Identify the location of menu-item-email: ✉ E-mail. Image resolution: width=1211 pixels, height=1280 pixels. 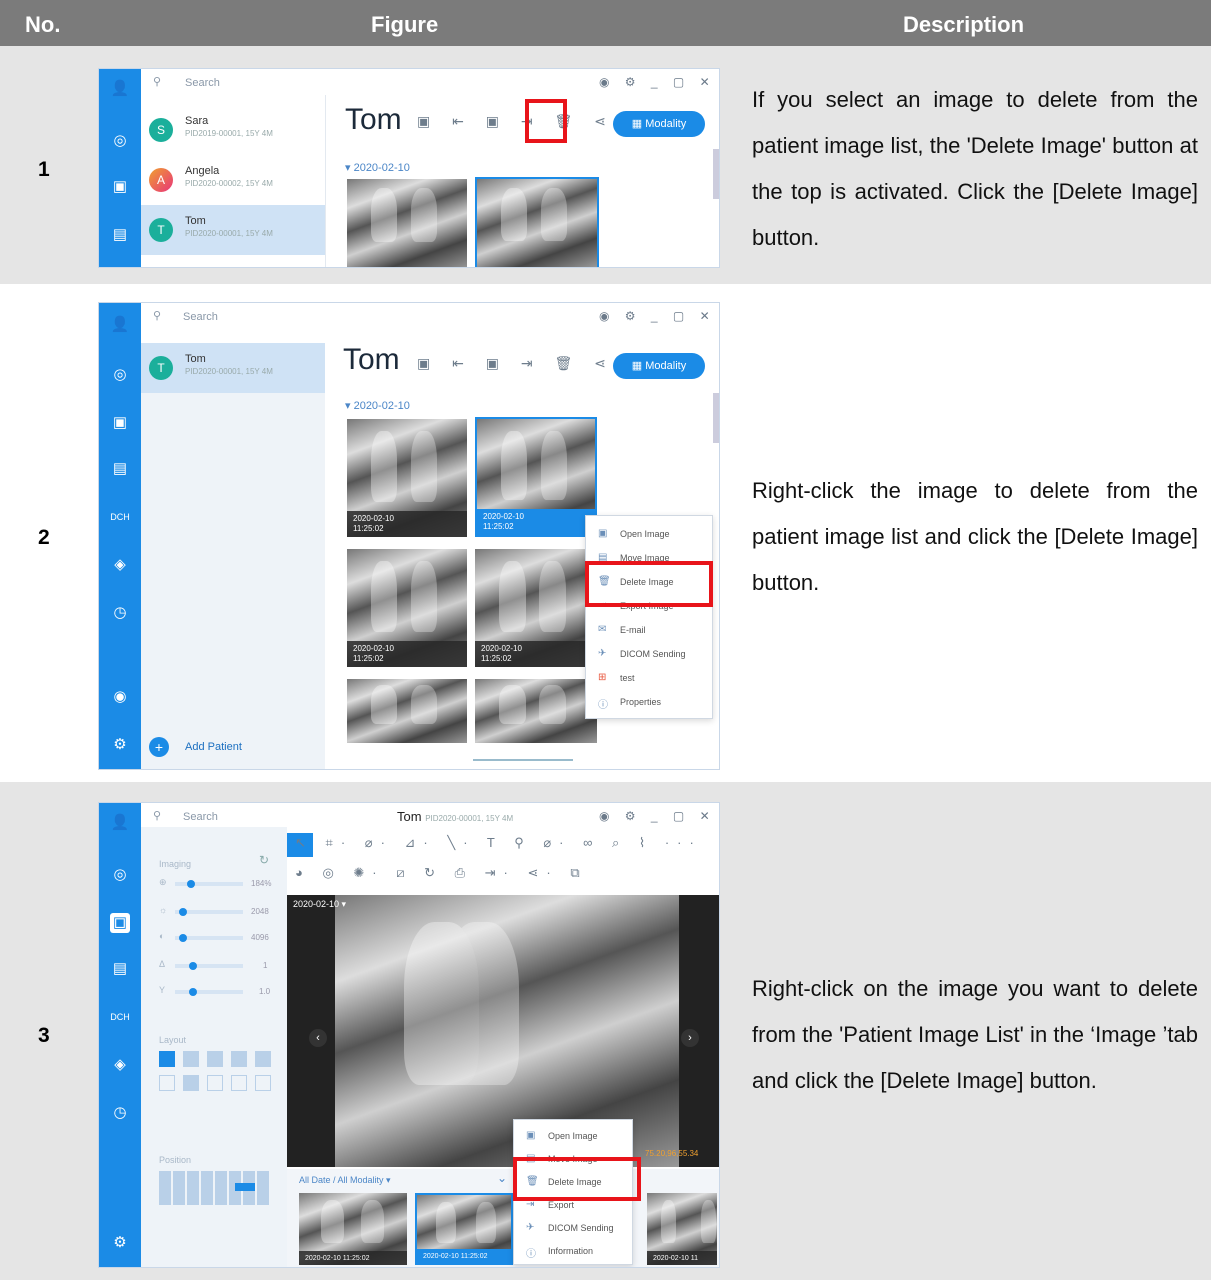
(649, 630).